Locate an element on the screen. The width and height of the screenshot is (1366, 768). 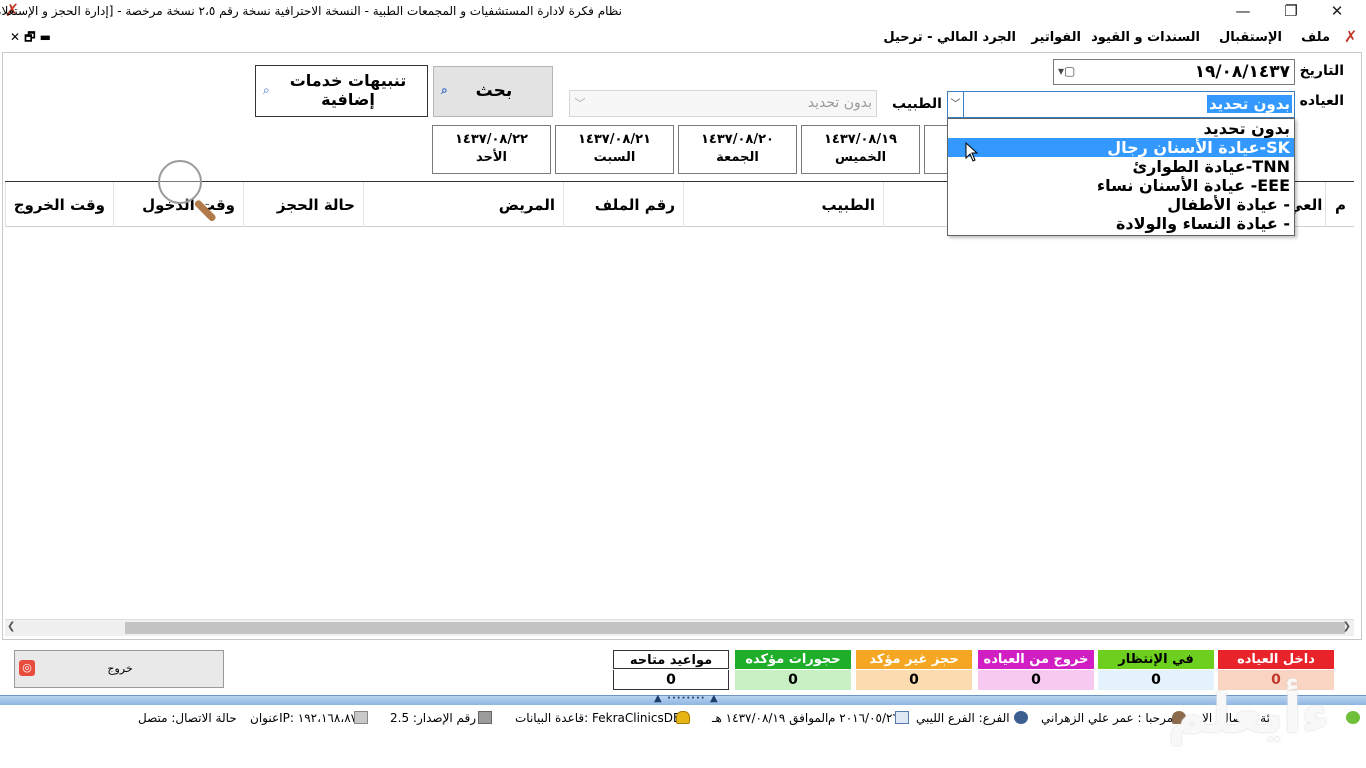
horizontal-scrollbar: ❮ ❯ is located at coordinates (679, 627).